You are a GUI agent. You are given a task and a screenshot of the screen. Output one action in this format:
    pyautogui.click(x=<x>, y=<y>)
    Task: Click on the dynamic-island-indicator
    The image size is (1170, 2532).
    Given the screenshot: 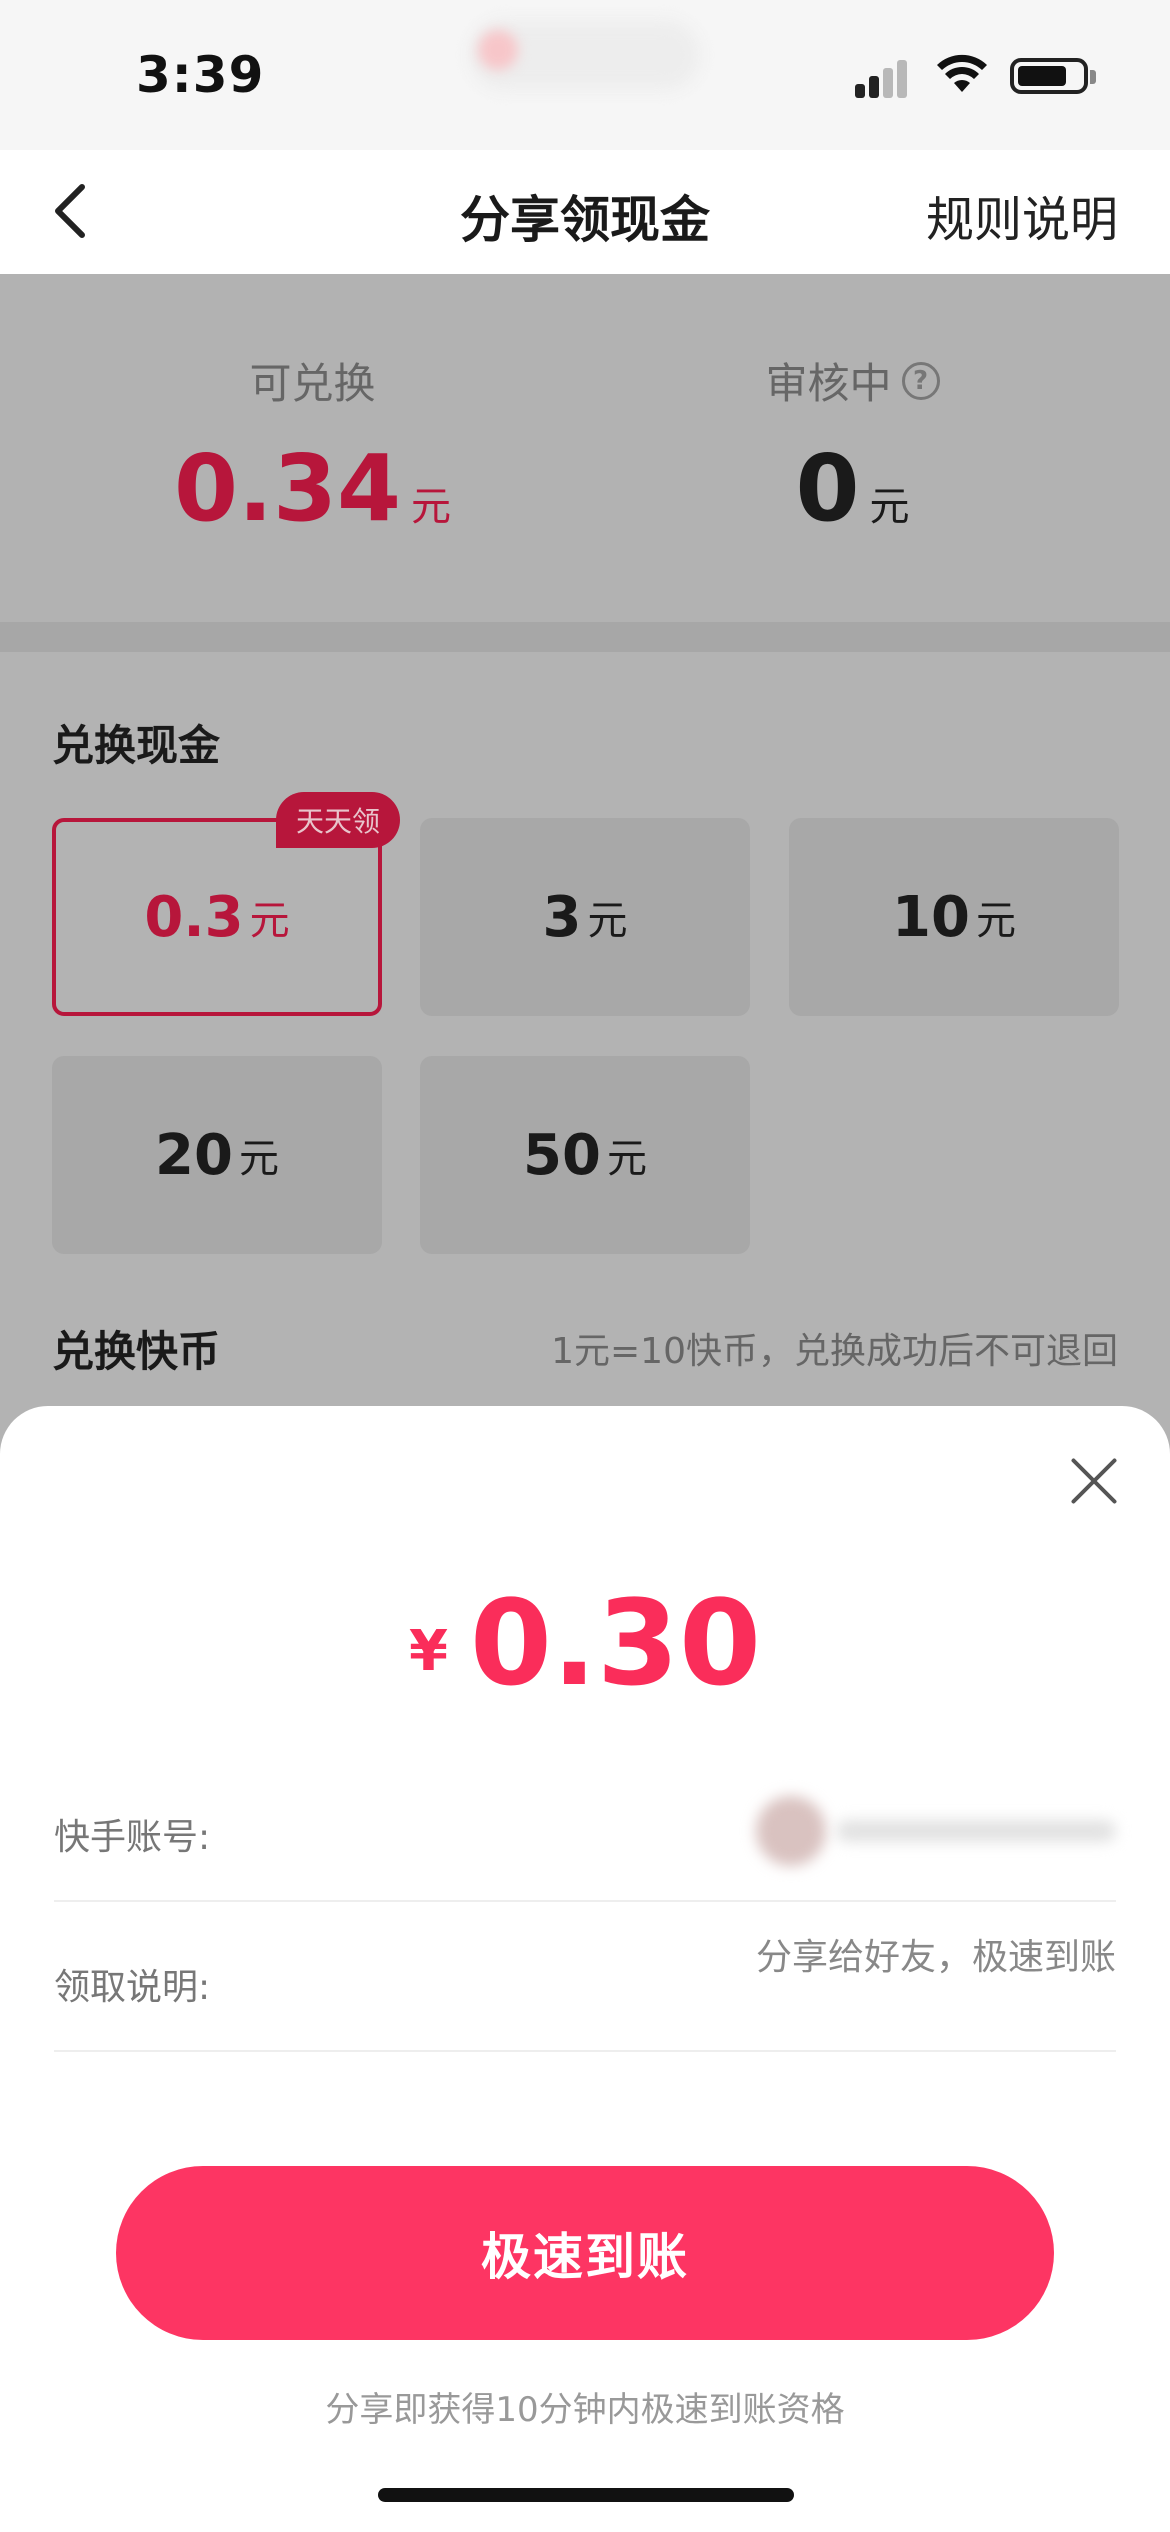 What is the action you would take?
    pyautogui.click(x=498, y=50)
    